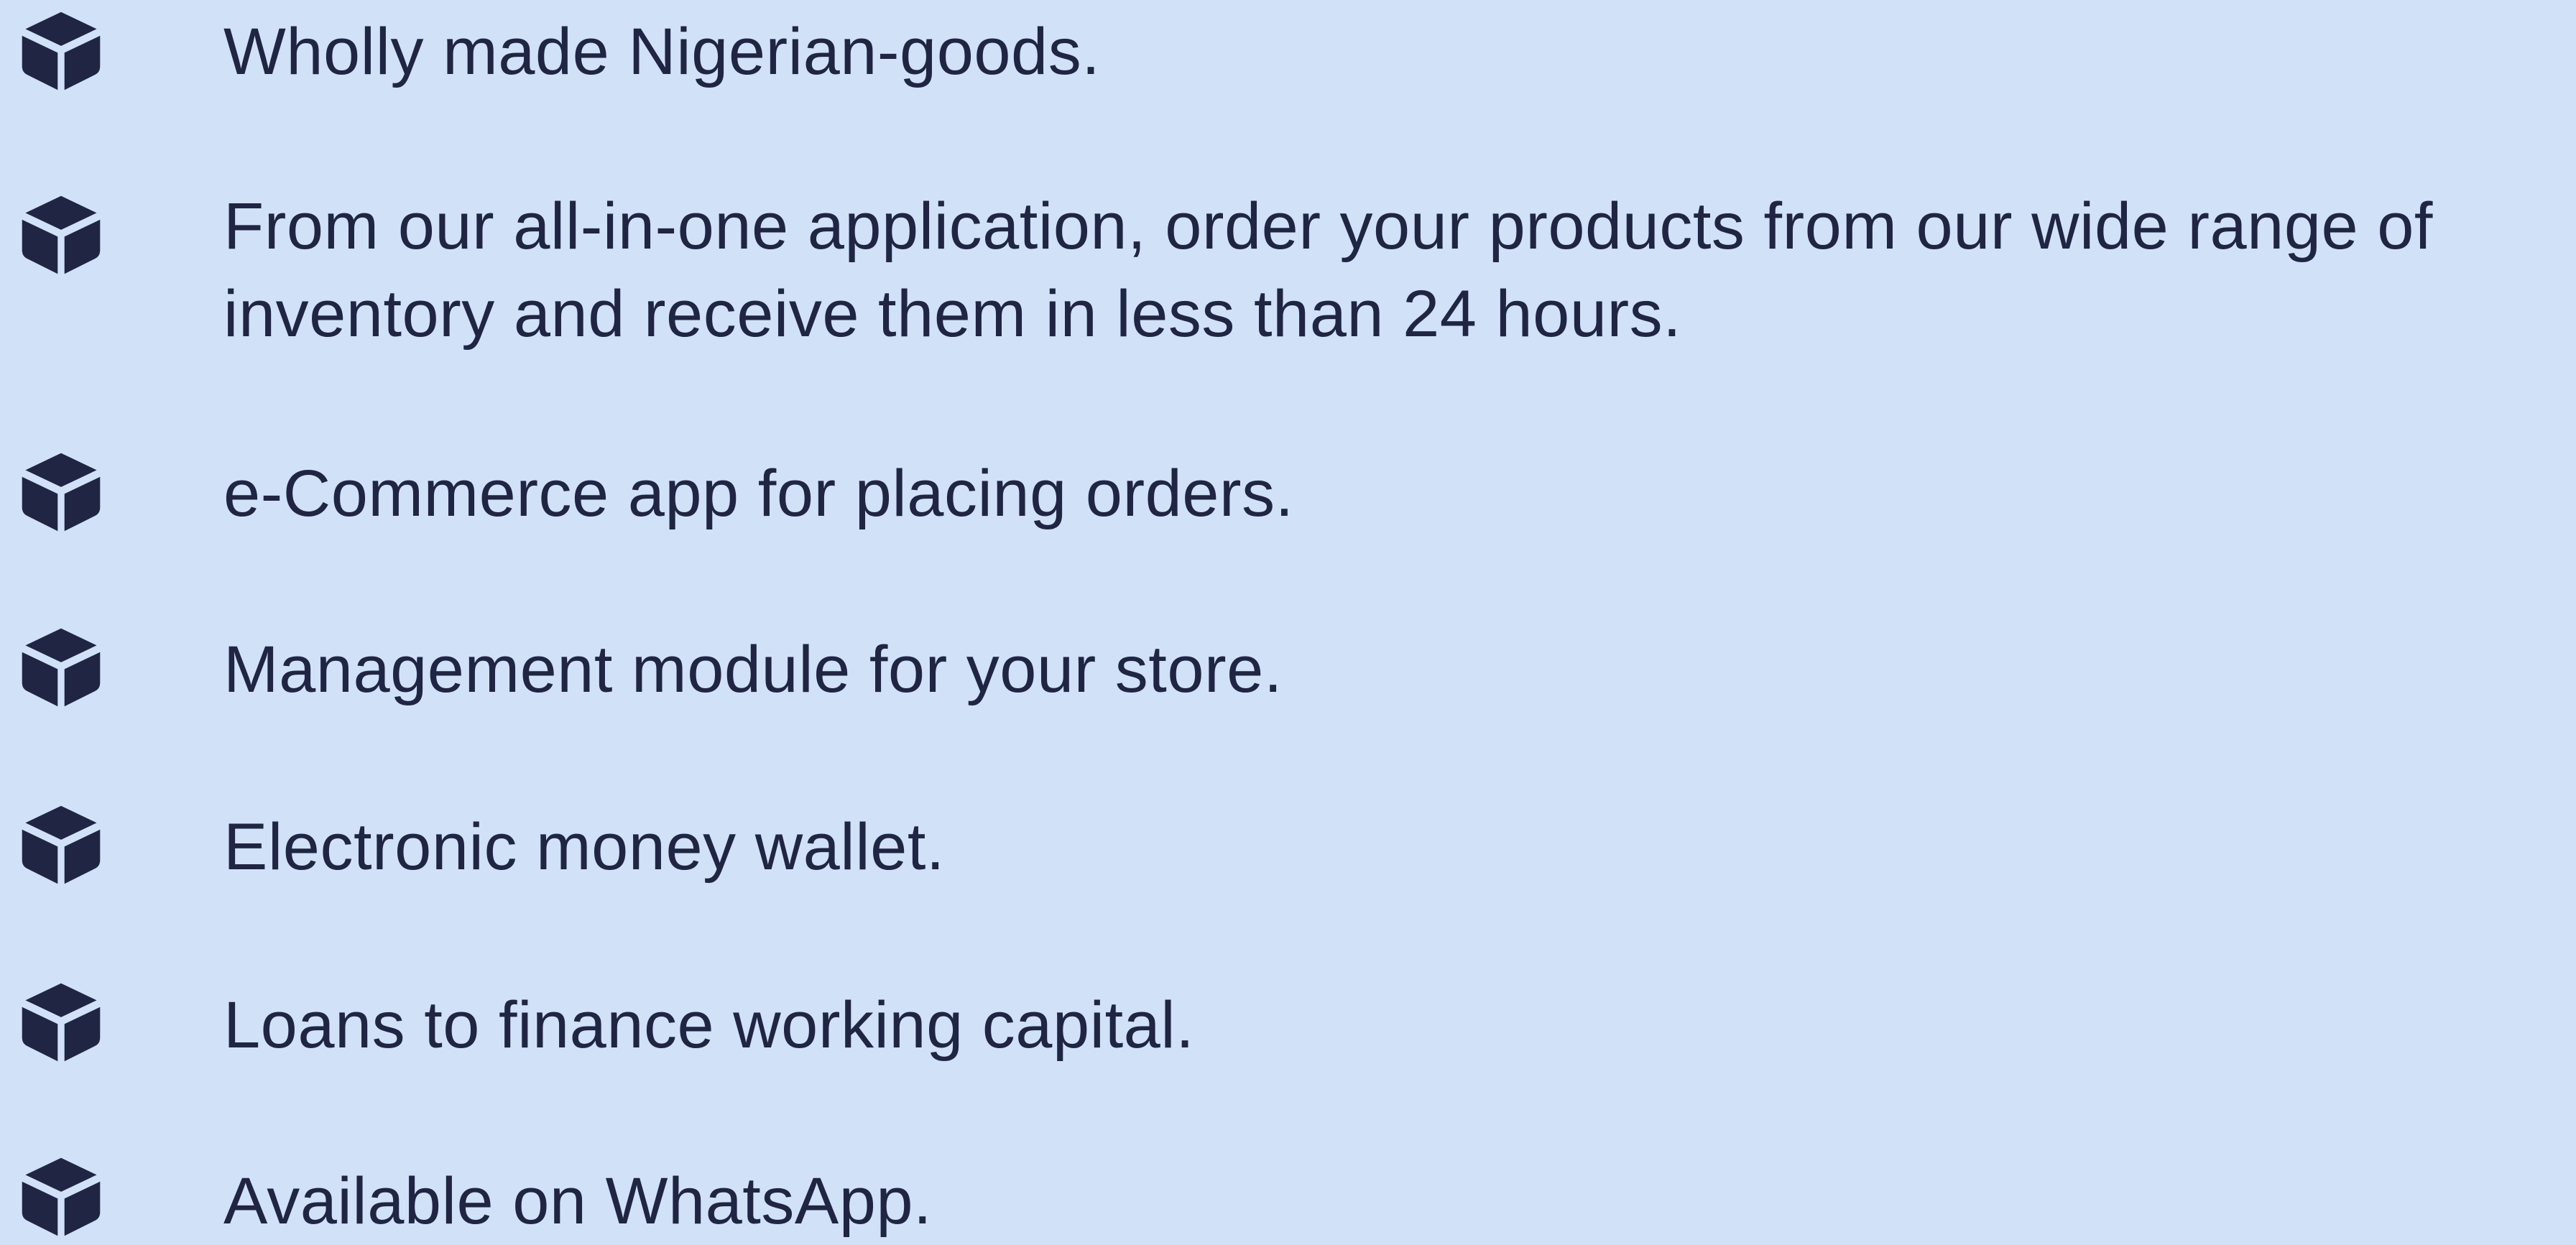 Image resolution: width=2576 pixels, height=1245 pixels. Describe the element at coordinates (709, 1025) in the screenshot. I see `feature-text: Loans to finance working capital.` at that location.